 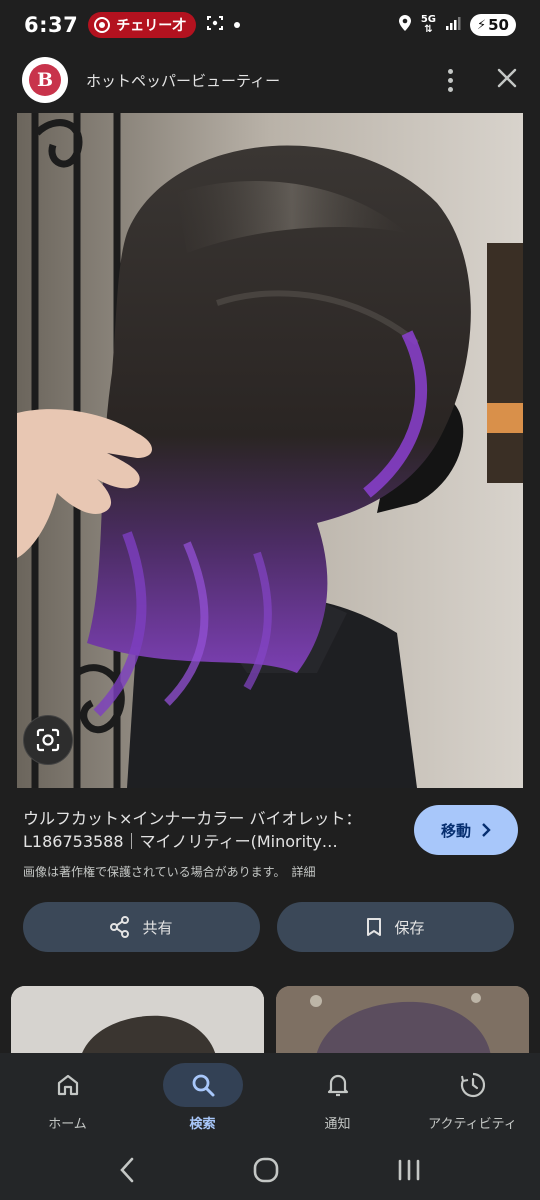 I want to click on battery-indicator: ⚡ 50, so click(x=492, y=25).